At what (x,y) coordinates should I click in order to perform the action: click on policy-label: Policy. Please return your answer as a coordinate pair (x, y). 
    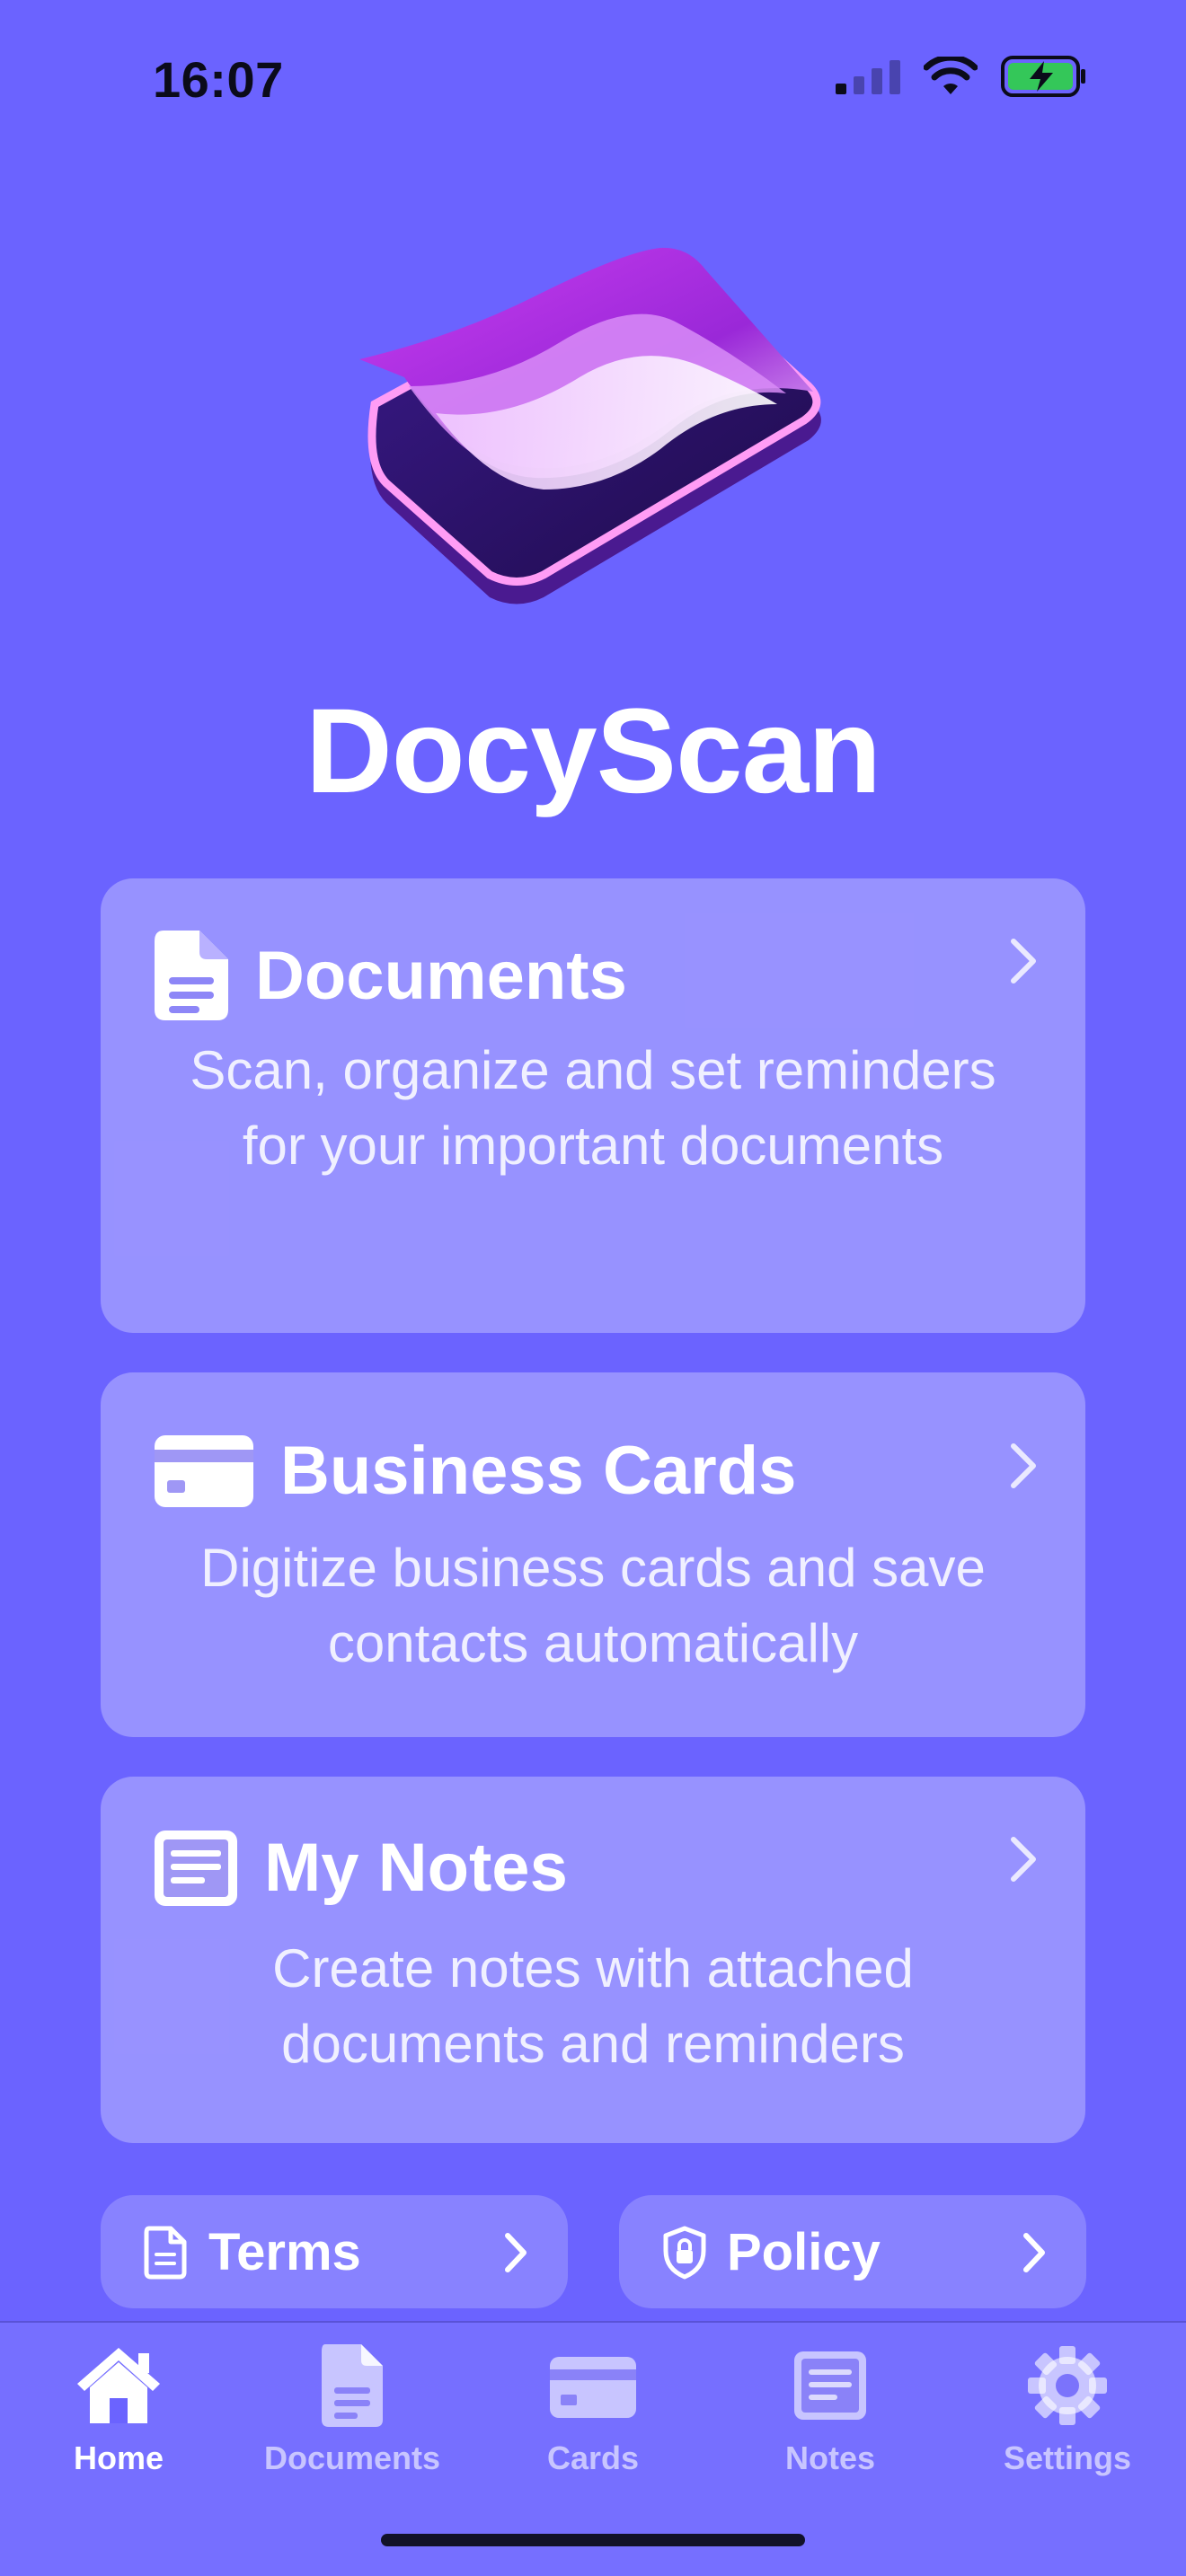
    Looking at the image, I should click on (804, 2252).